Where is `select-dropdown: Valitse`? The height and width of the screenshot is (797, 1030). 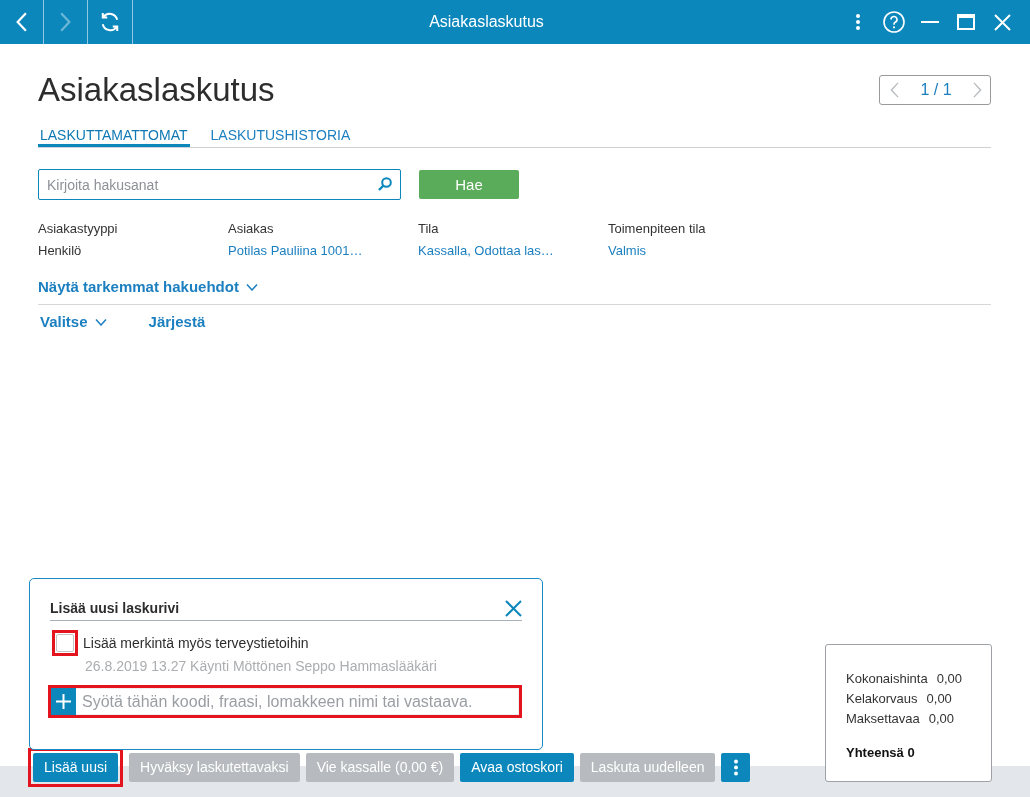
select-dropdown: Valitse is located at coordinates (72, 322).